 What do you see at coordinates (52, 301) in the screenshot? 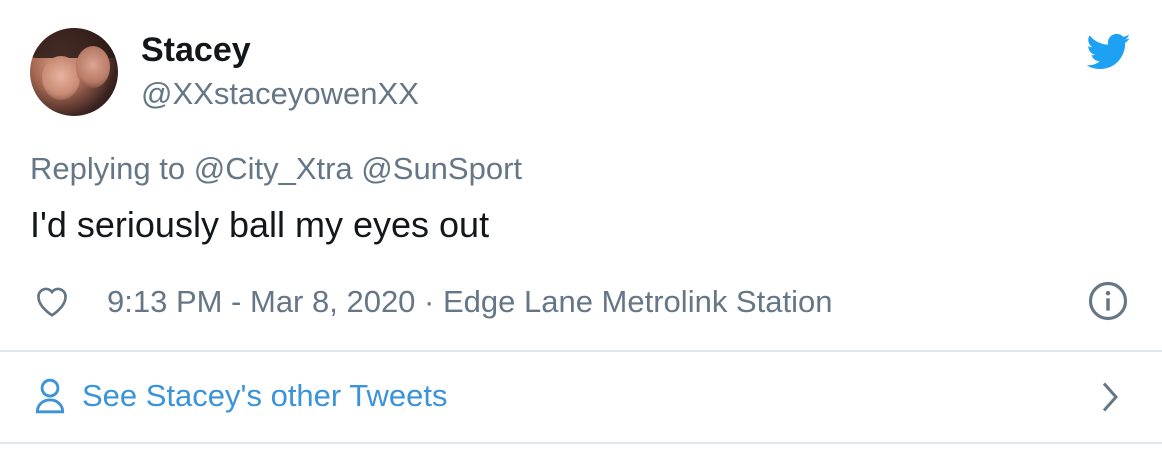
I see `heart-icon` at bounding box center [52, 301].